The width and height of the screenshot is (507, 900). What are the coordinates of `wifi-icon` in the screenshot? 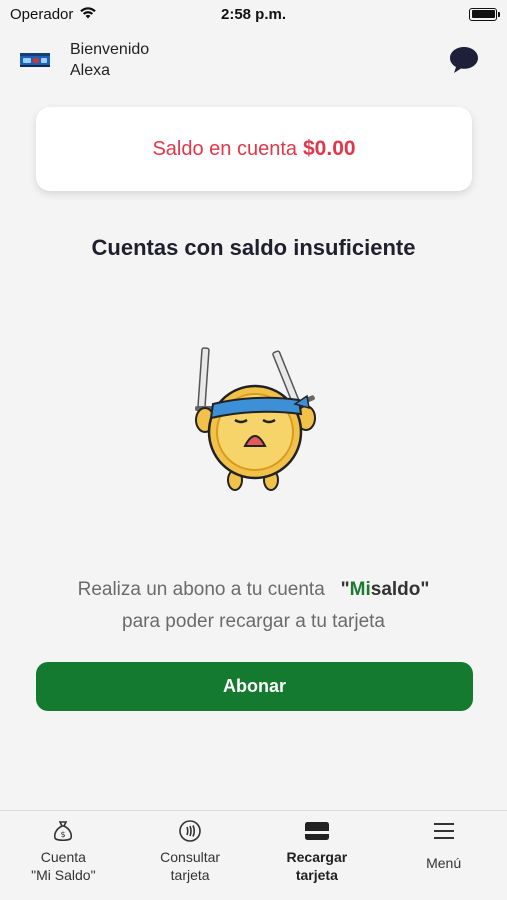 It's located at (88, 14).